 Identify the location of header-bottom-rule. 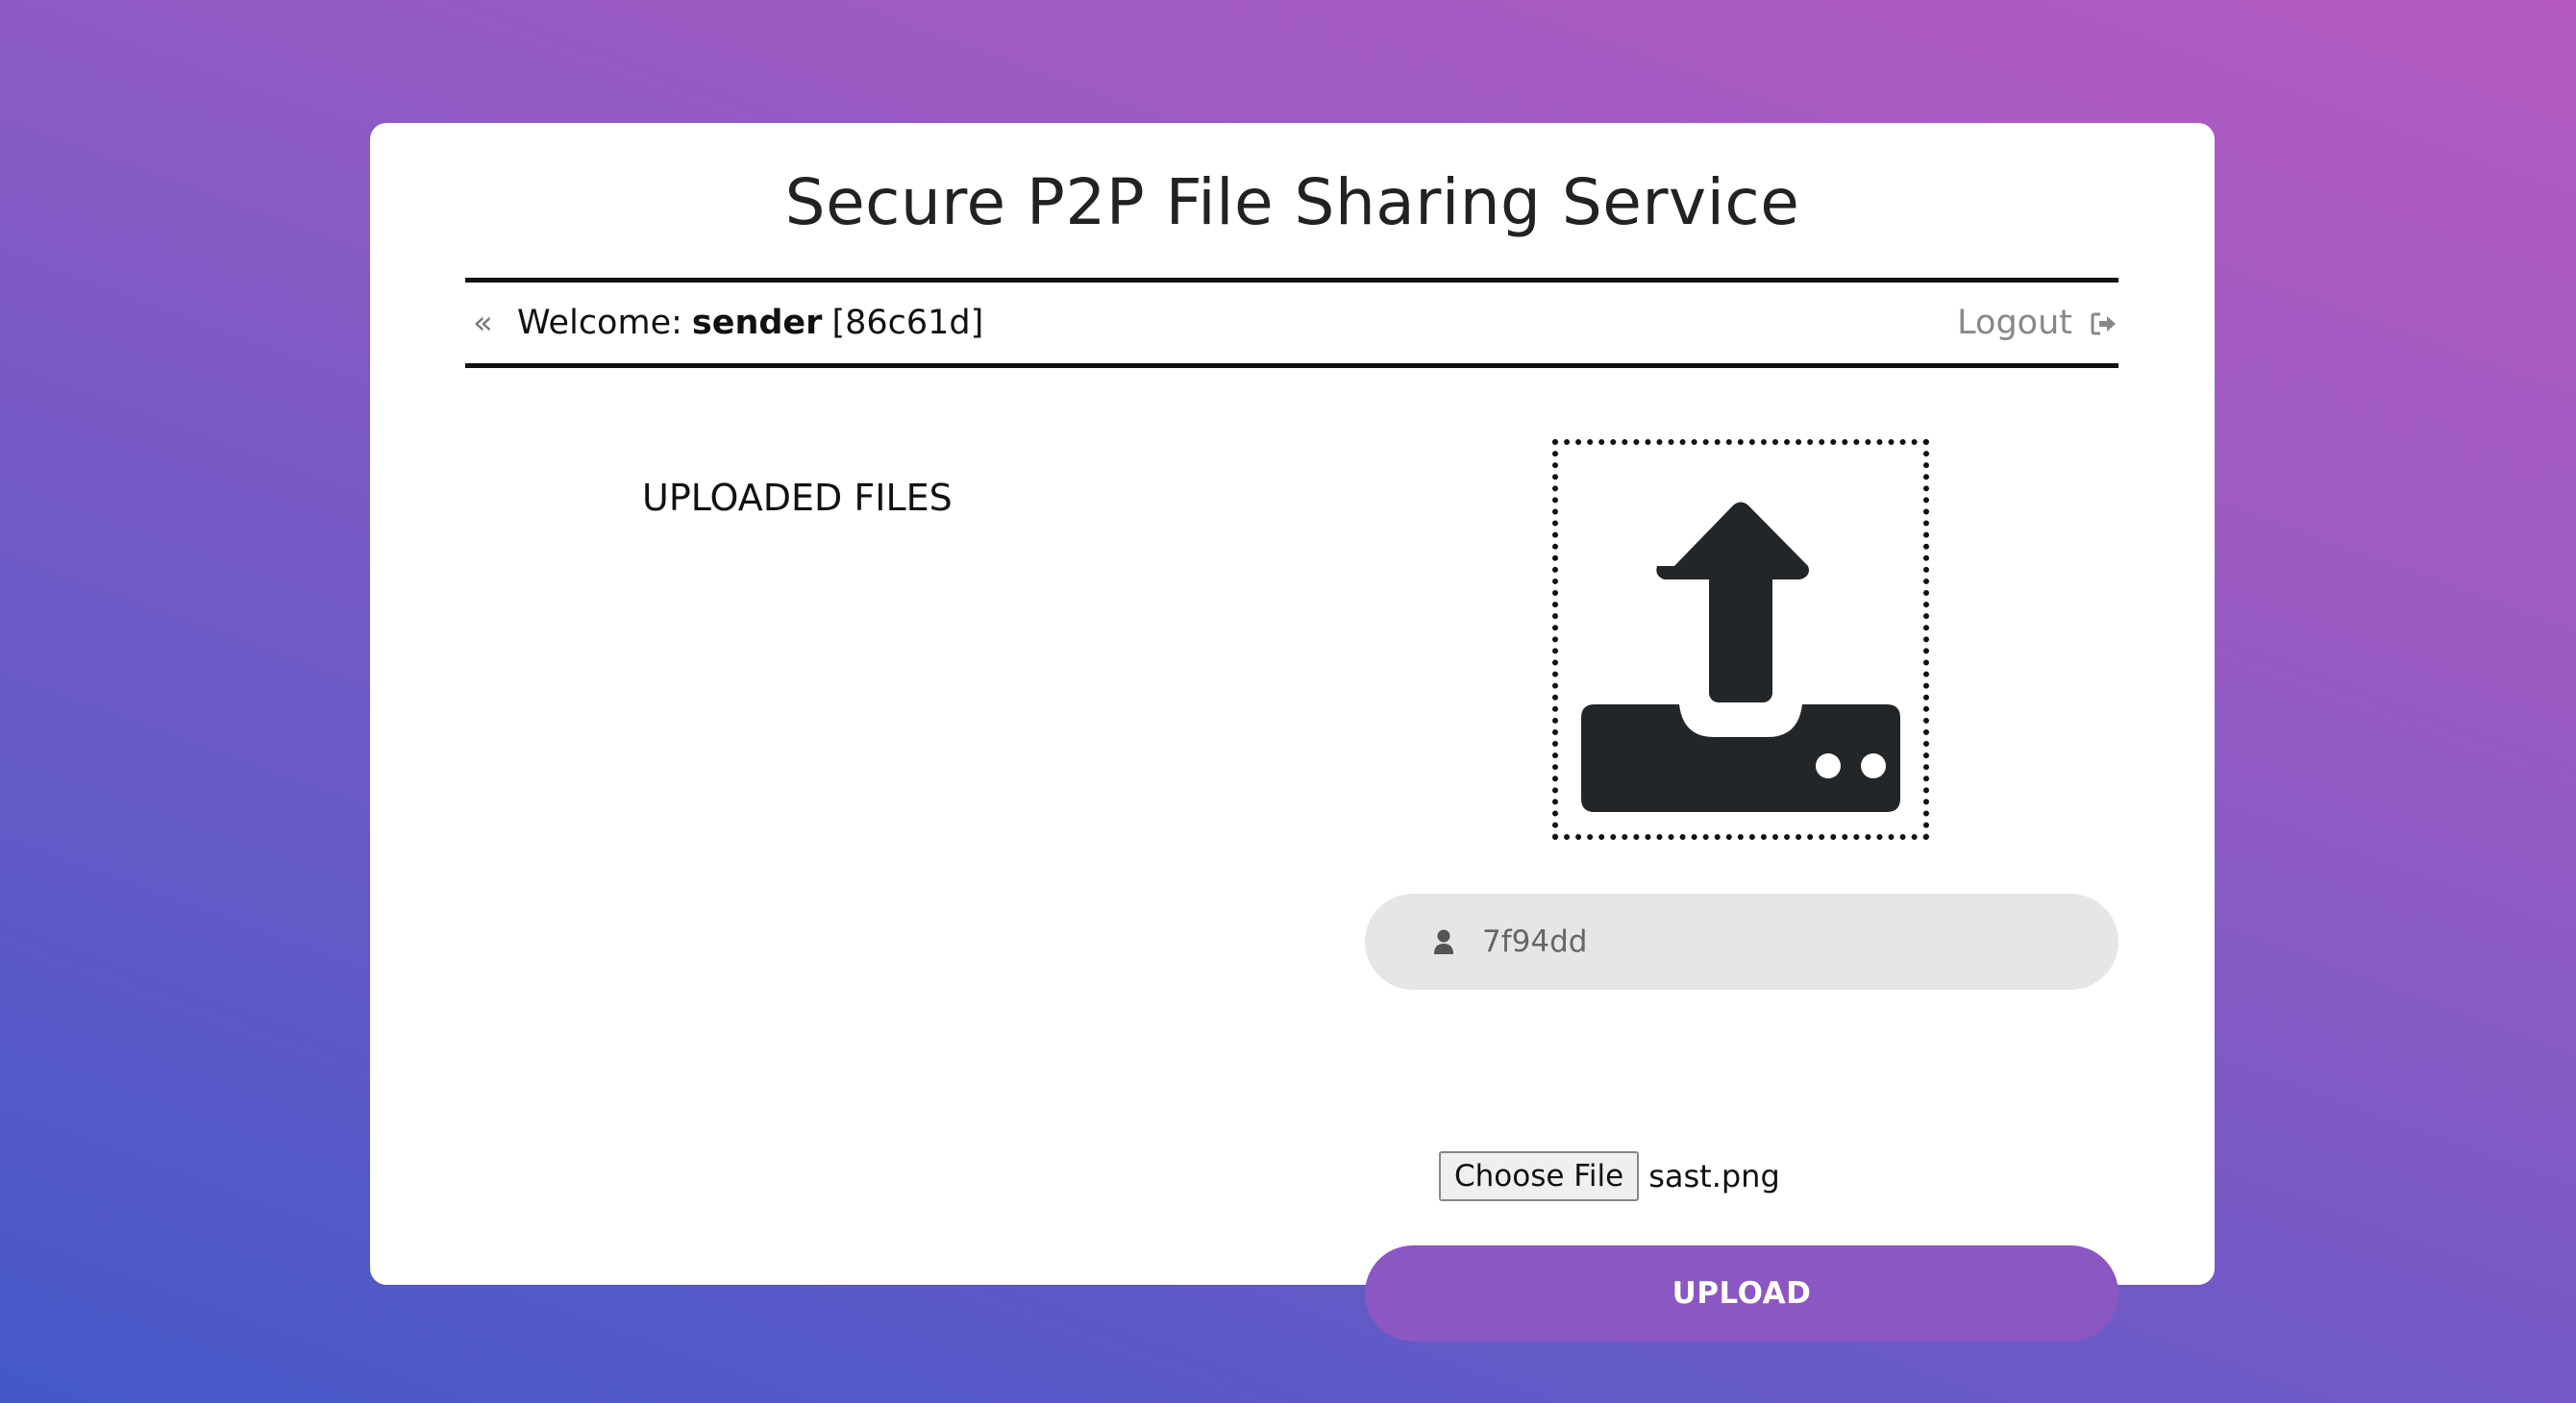
(1291, 365).